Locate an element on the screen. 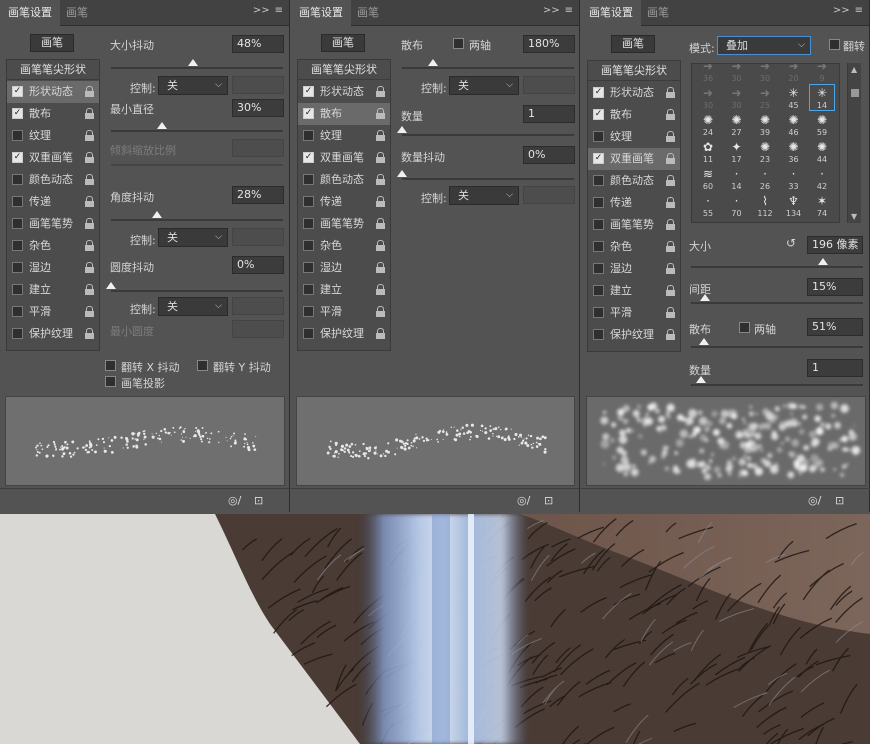 This screenshot has width=870, height=744. menu-icon: ≡ is located at coordinates (859, 10).